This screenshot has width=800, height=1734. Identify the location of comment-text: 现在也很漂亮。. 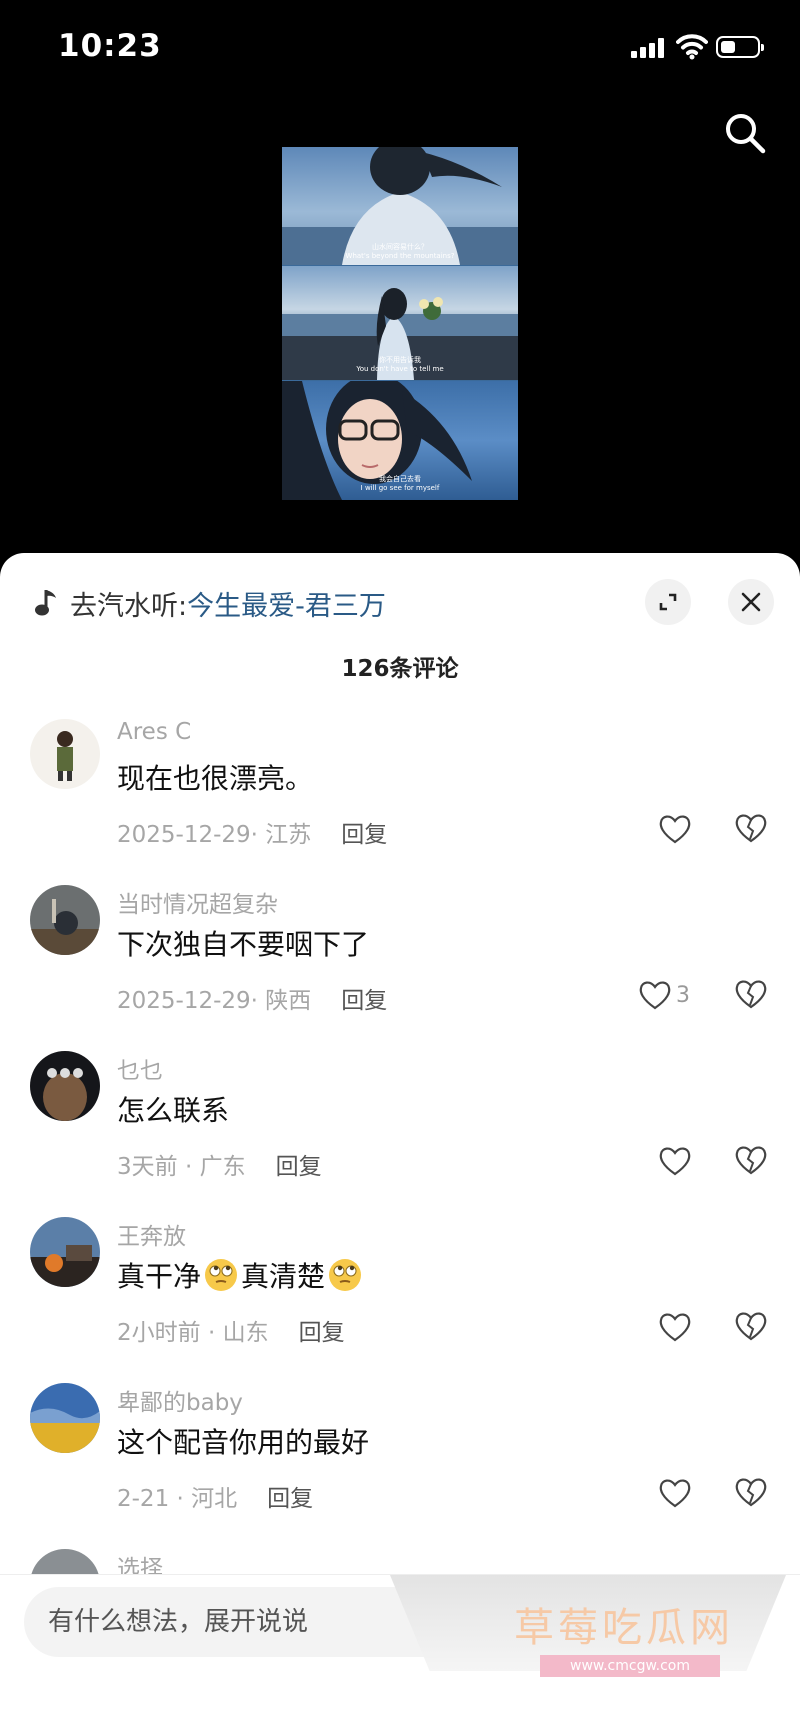
(215, 778).